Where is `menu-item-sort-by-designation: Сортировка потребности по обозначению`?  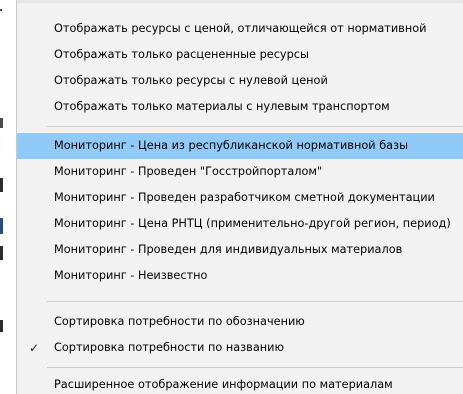
menu-item-sort-by-designation: Сортировка потребности по обозначению is located at coordinates (240, 322).